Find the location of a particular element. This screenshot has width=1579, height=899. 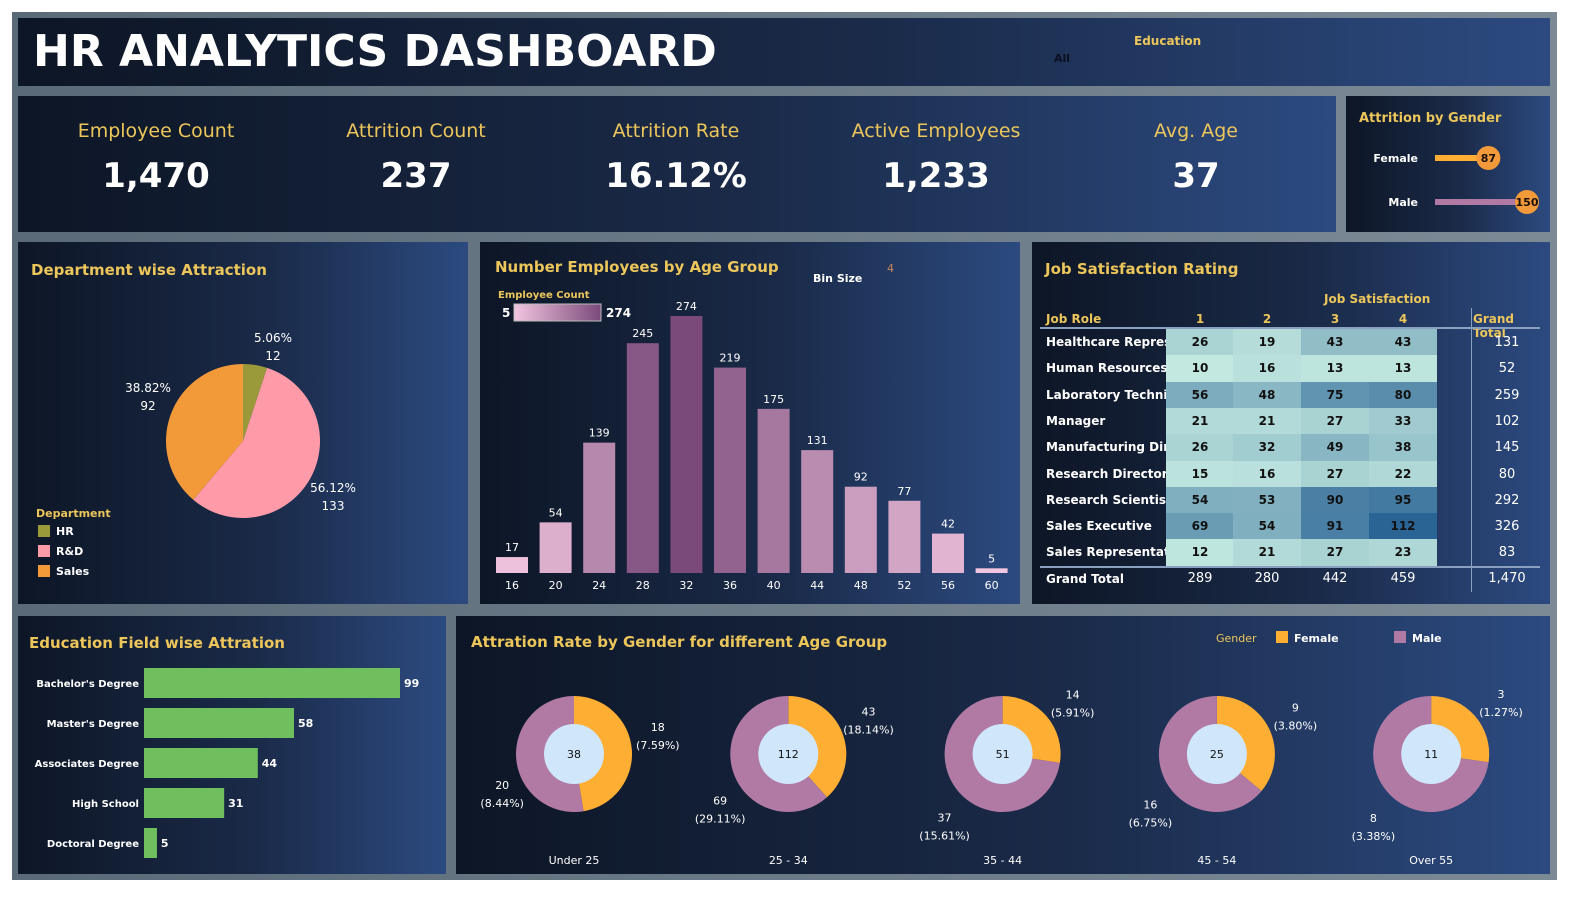

age-group-label: 25 - 34 is located at coordinates (788, 860).